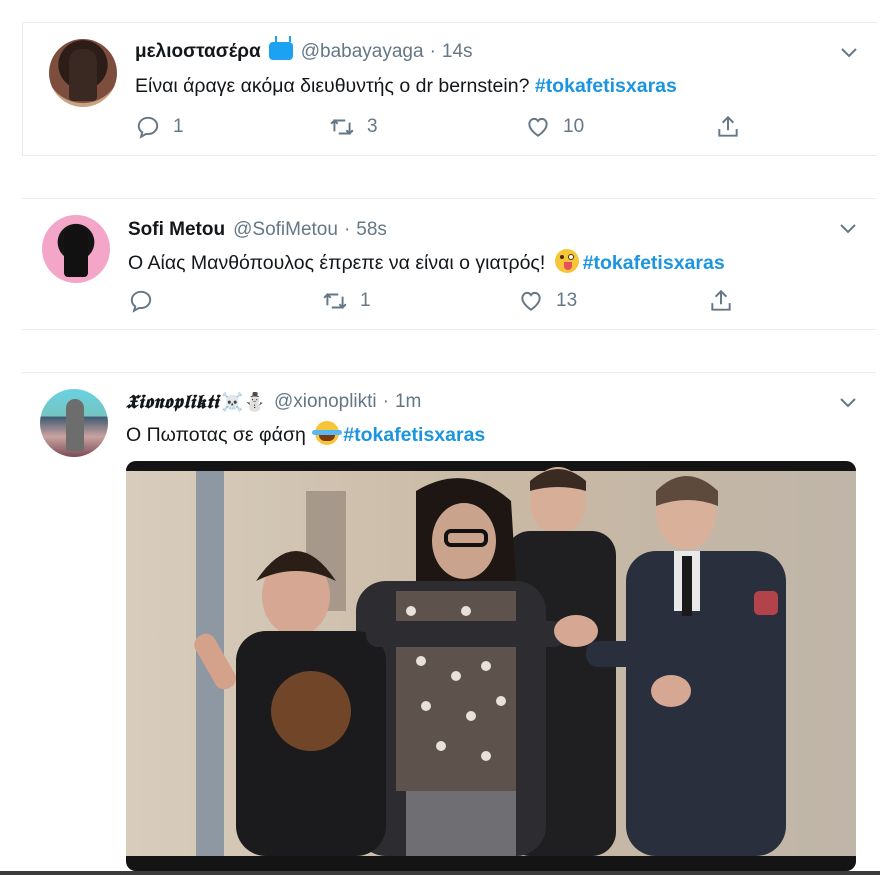 Image resolution: width=880 pixels, height=875 pixels. What do you see at coordinates (159, 127) in the screenshot?
I see `reply-button: 1` at bounding box center [159, 127].